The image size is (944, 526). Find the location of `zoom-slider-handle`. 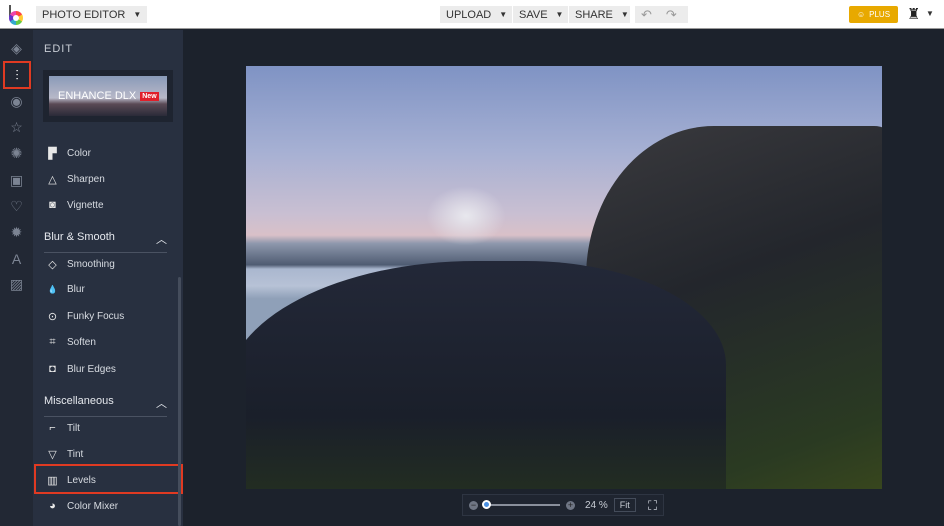

zoom-slider-handle is located at coordinates (486, 504).